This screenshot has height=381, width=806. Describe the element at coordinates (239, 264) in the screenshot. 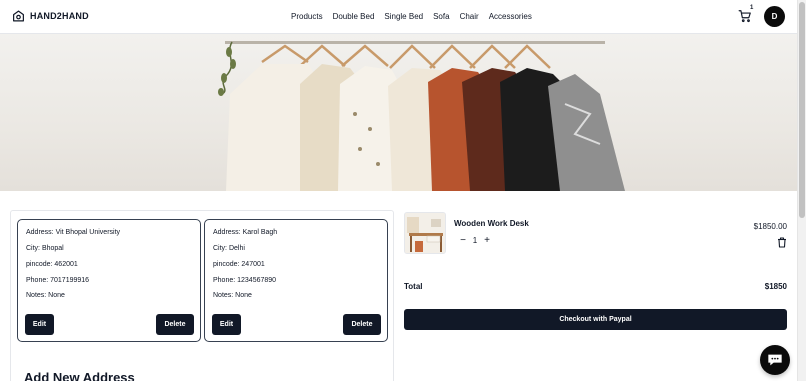

I see `address-pincode: pincode: 247001` at that location.